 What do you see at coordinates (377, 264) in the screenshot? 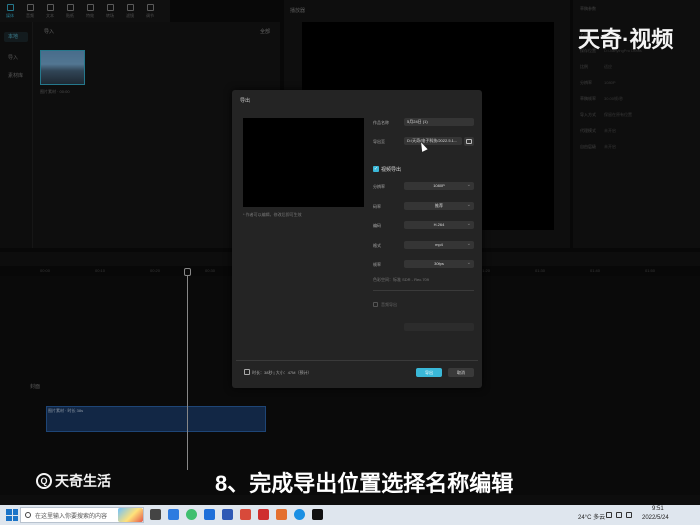
I see `setting-label: 帧率` at bounding box center [377, 264].